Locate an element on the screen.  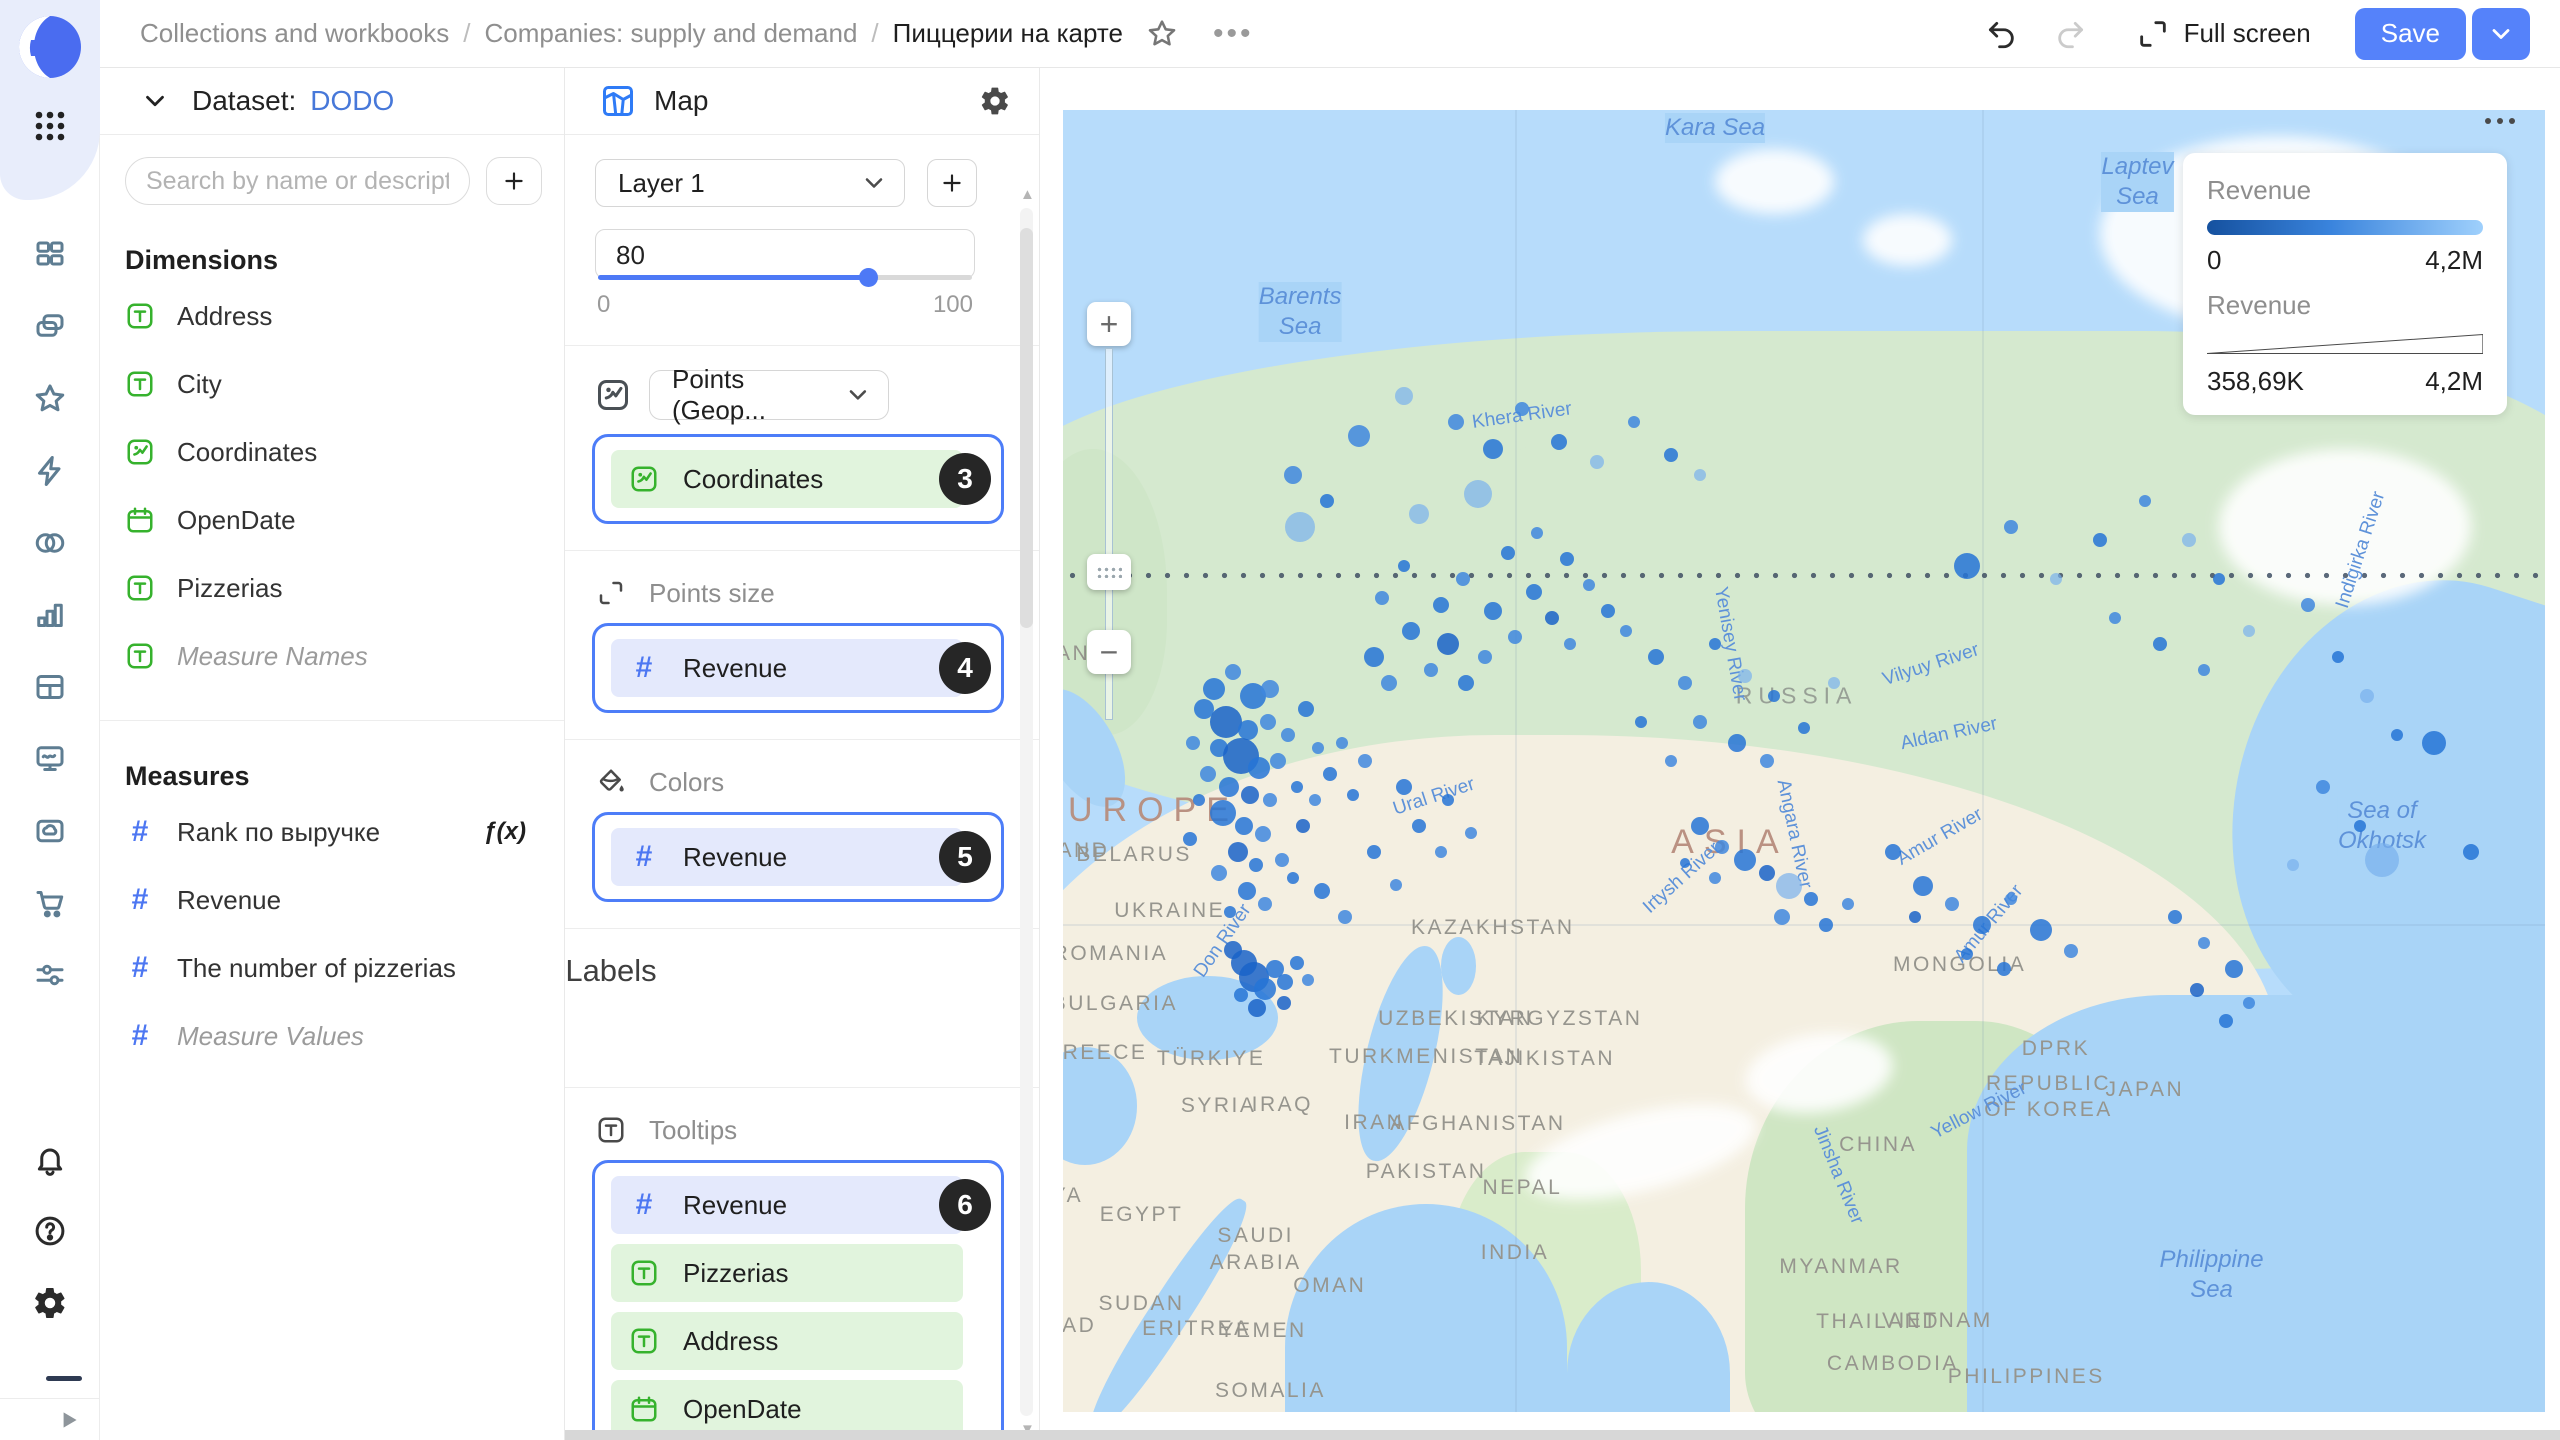
points-size-drop-zone: # Revenue 4 is located at coordinates (798, 668).